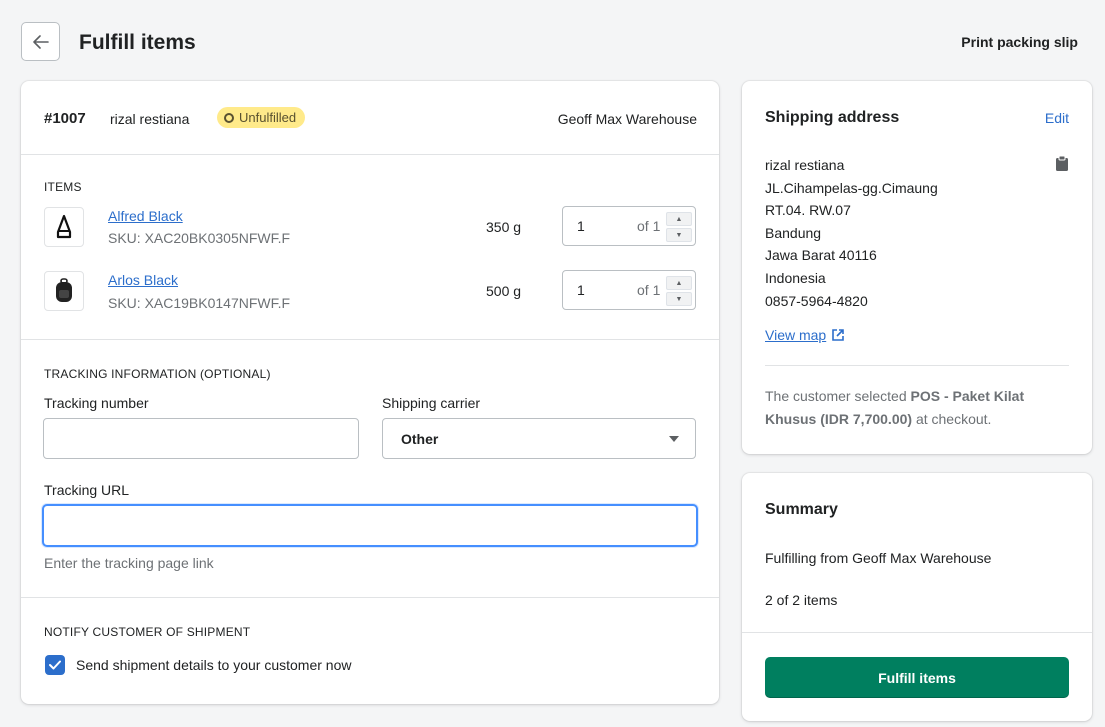  Describe the element at coordinates (199, 238) in the screenshot. I see `product-sku: SKU: XAC20BK0305NFWF.F` at that location.